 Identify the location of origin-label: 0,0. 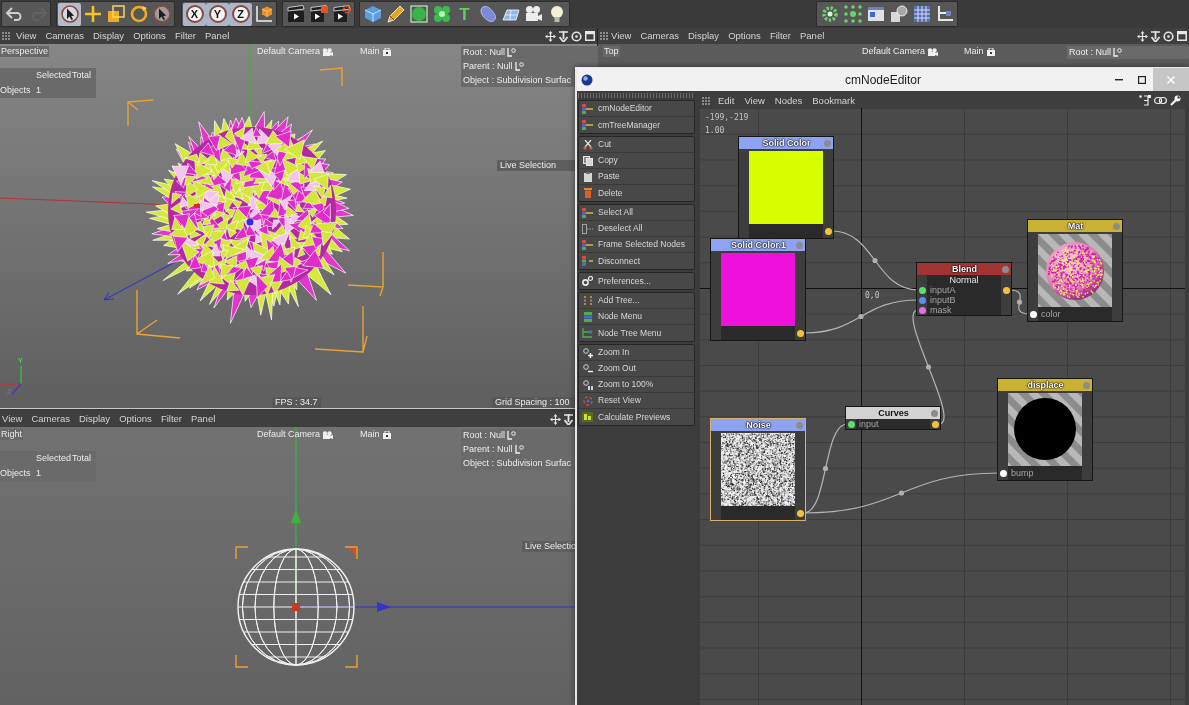
(872, 296).